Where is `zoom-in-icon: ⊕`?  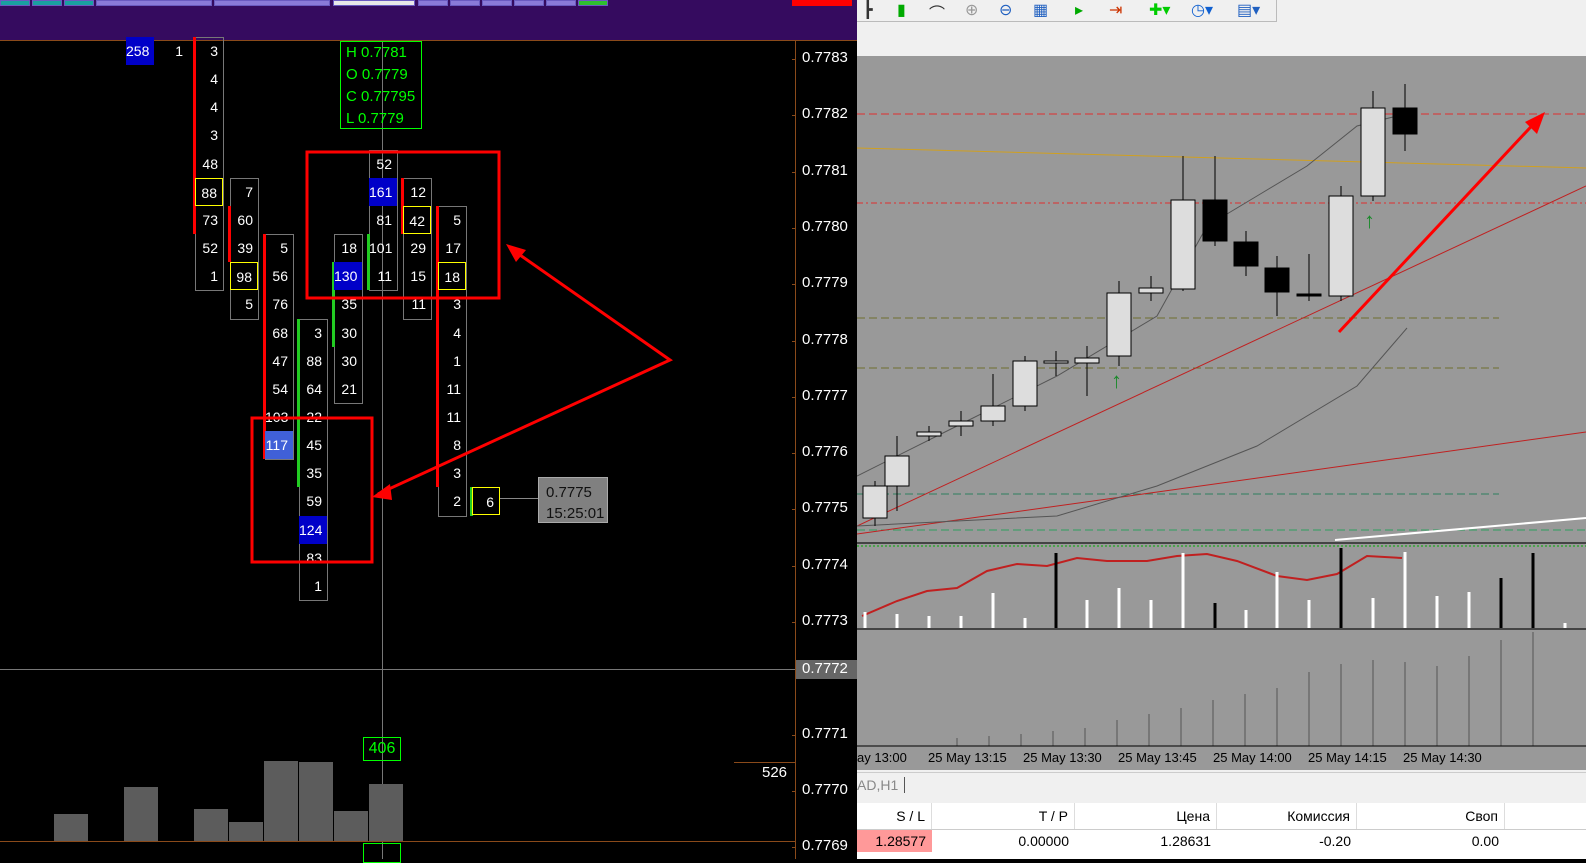 zoom-in-icon: ⊕ is located at coordinates (971, 10).